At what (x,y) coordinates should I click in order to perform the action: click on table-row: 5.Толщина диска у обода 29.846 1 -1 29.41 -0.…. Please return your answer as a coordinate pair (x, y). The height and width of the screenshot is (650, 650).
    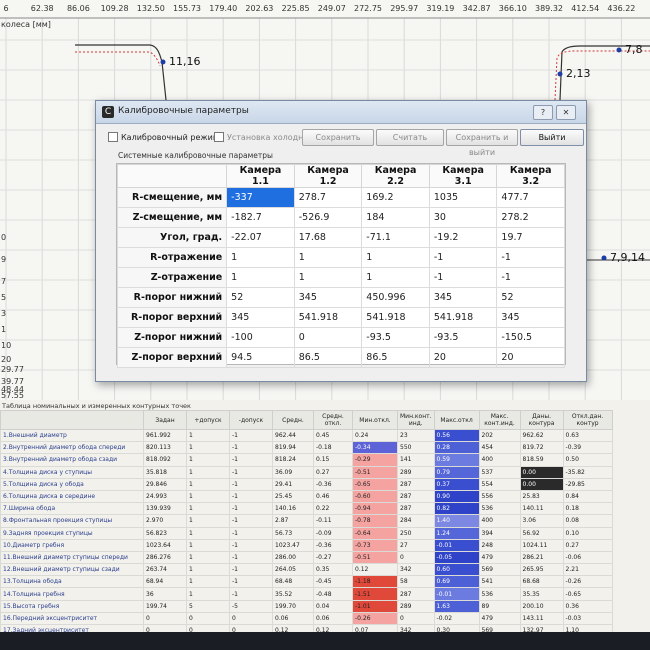
    Looking at the image, I should click on (306, 484).